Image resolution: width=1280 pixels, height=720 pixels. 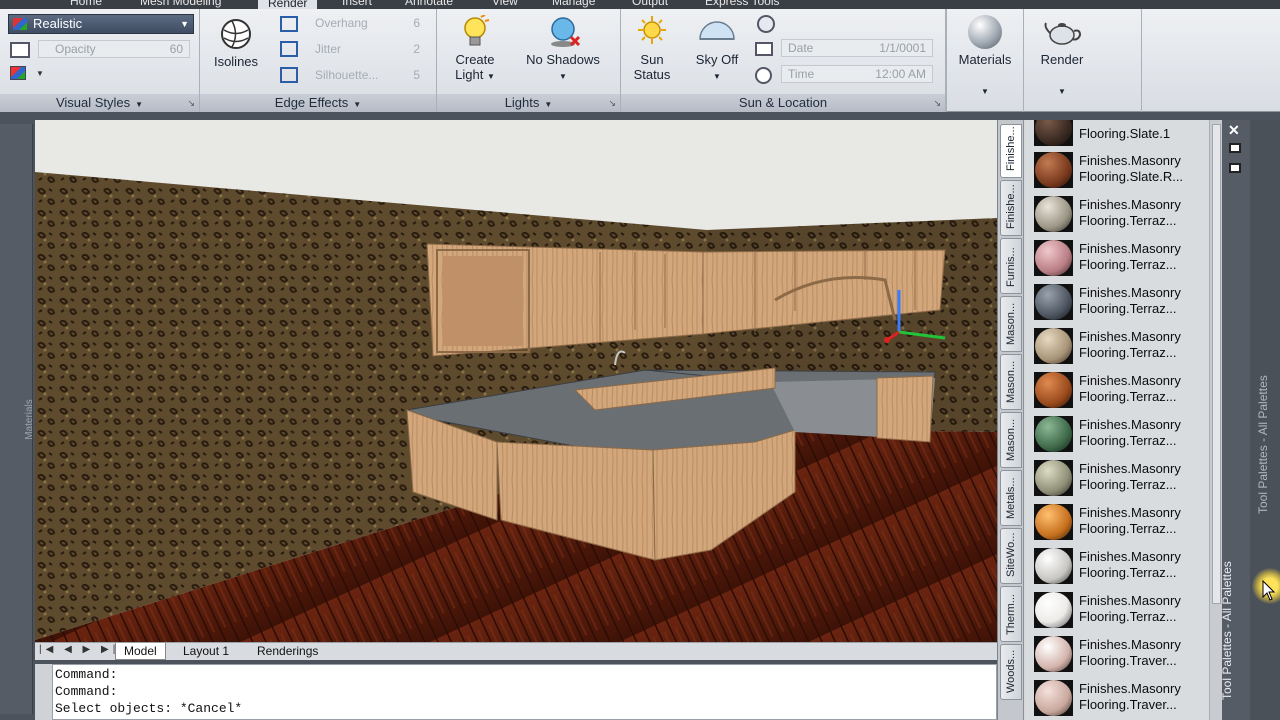 I want to click on edge-effects-title: Edge Effects ▼, so click(x=318, y=103).